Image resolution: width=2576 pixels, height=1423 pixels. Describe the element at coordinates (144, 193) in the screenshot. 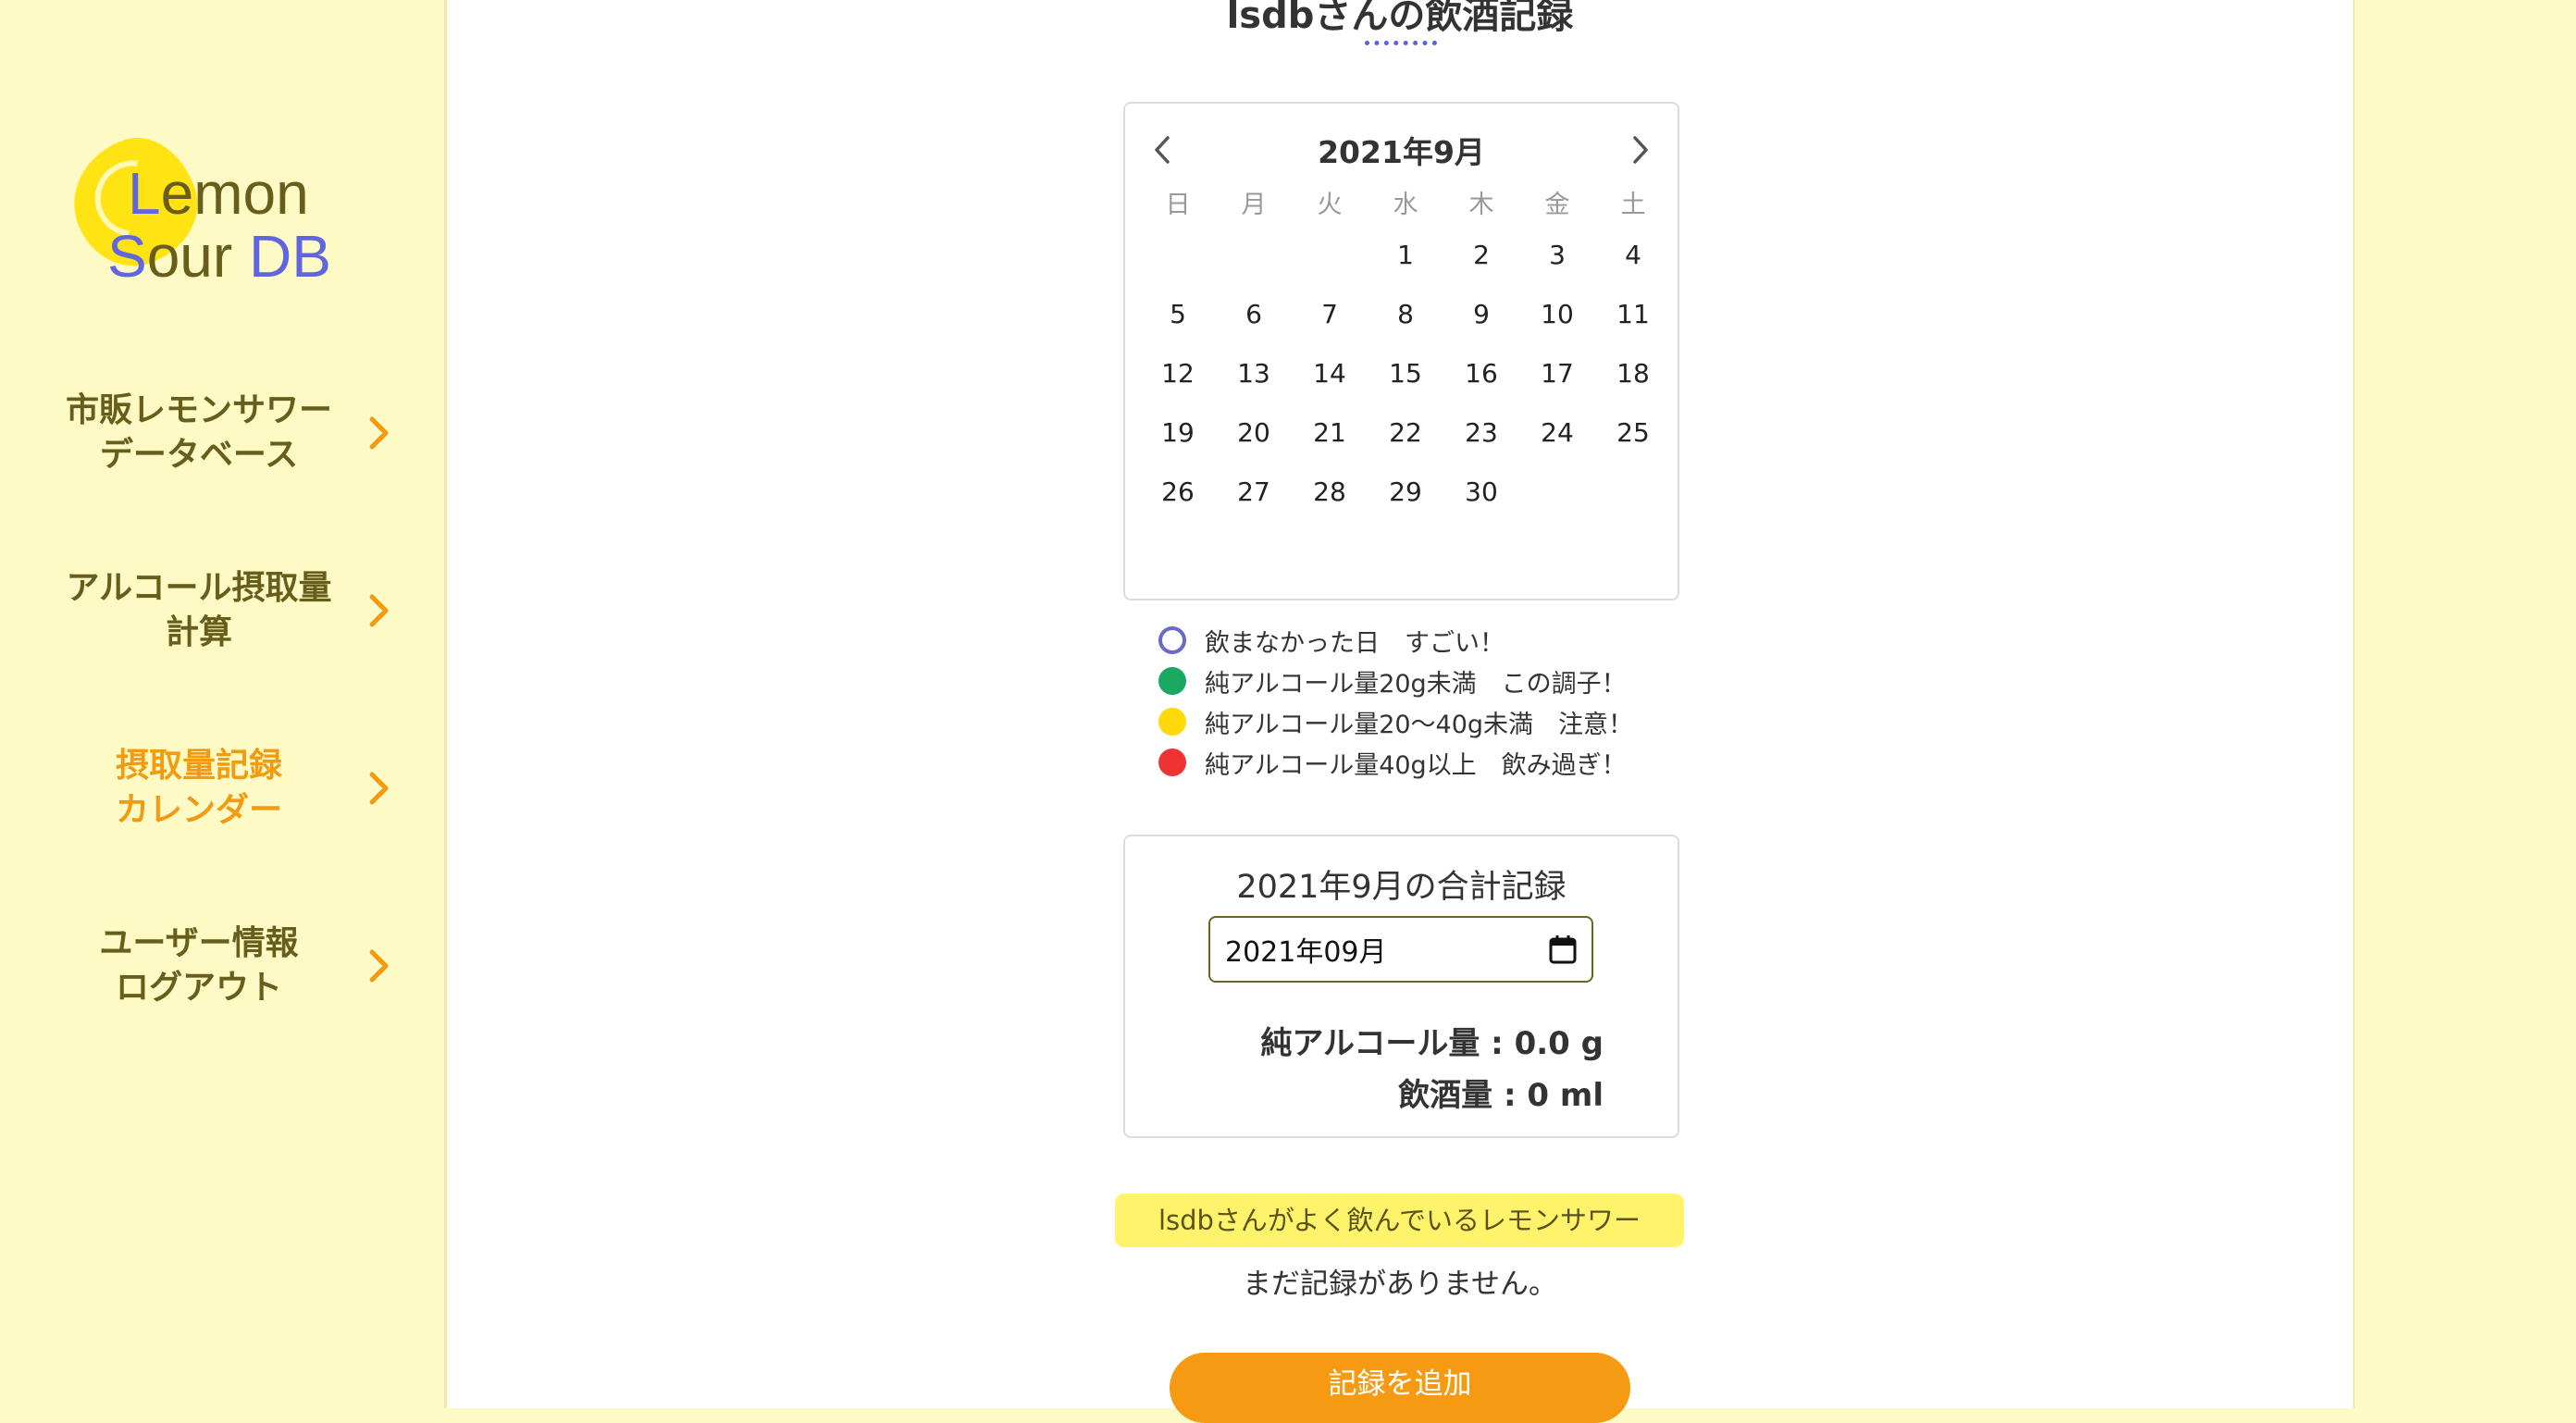

I see `logo-letter-l: L` at that location.